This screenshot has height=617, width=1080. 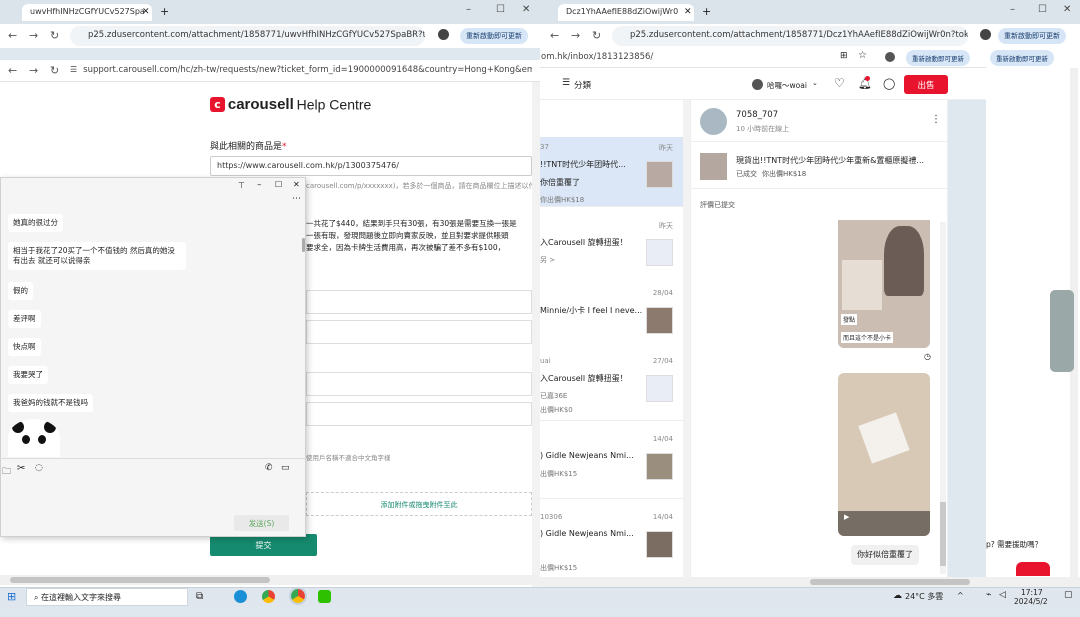 What do you see at coordinates (278, 184) in the screenshot?
I see `popup-maximize-icon: ☐` at bounding box center [278, 184].